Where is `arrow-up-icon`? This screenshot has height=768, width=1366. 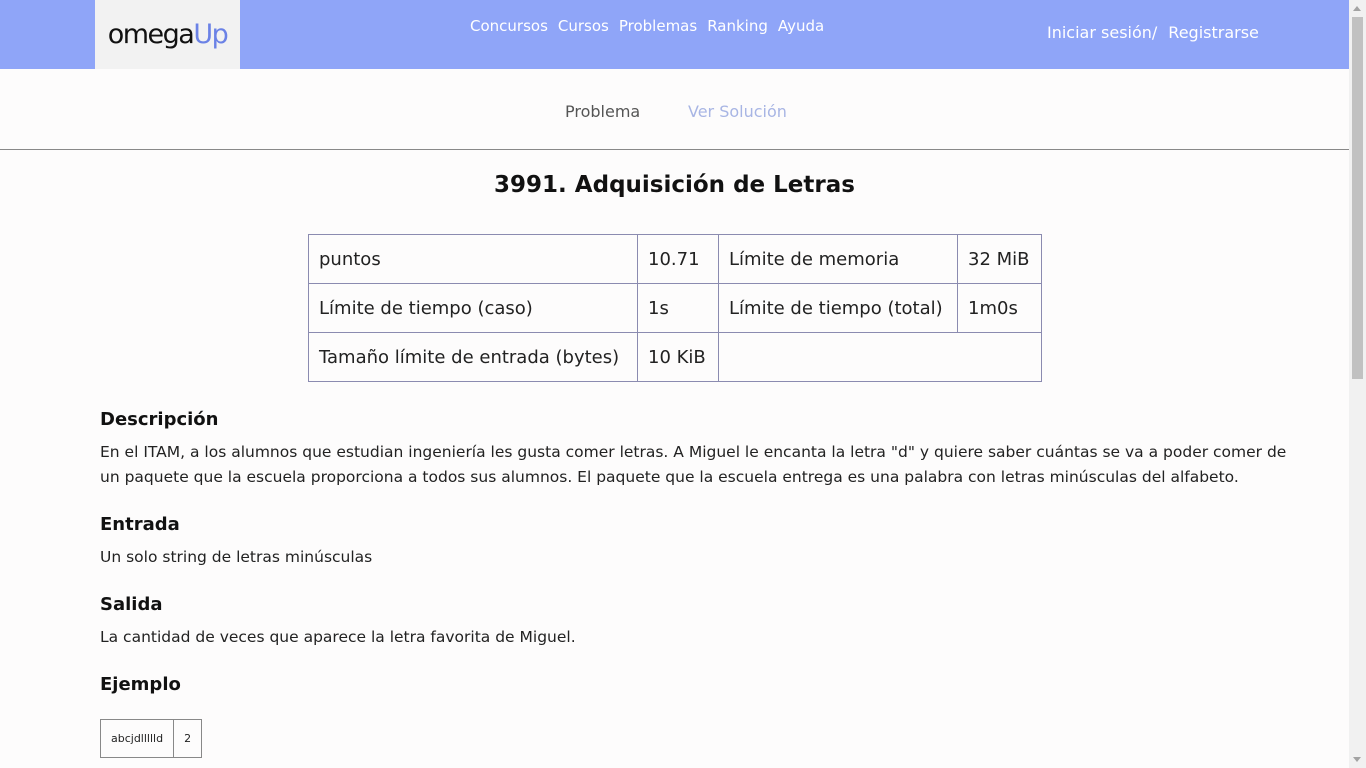 arrow-up-icon is located at coordinates (1357, 8).